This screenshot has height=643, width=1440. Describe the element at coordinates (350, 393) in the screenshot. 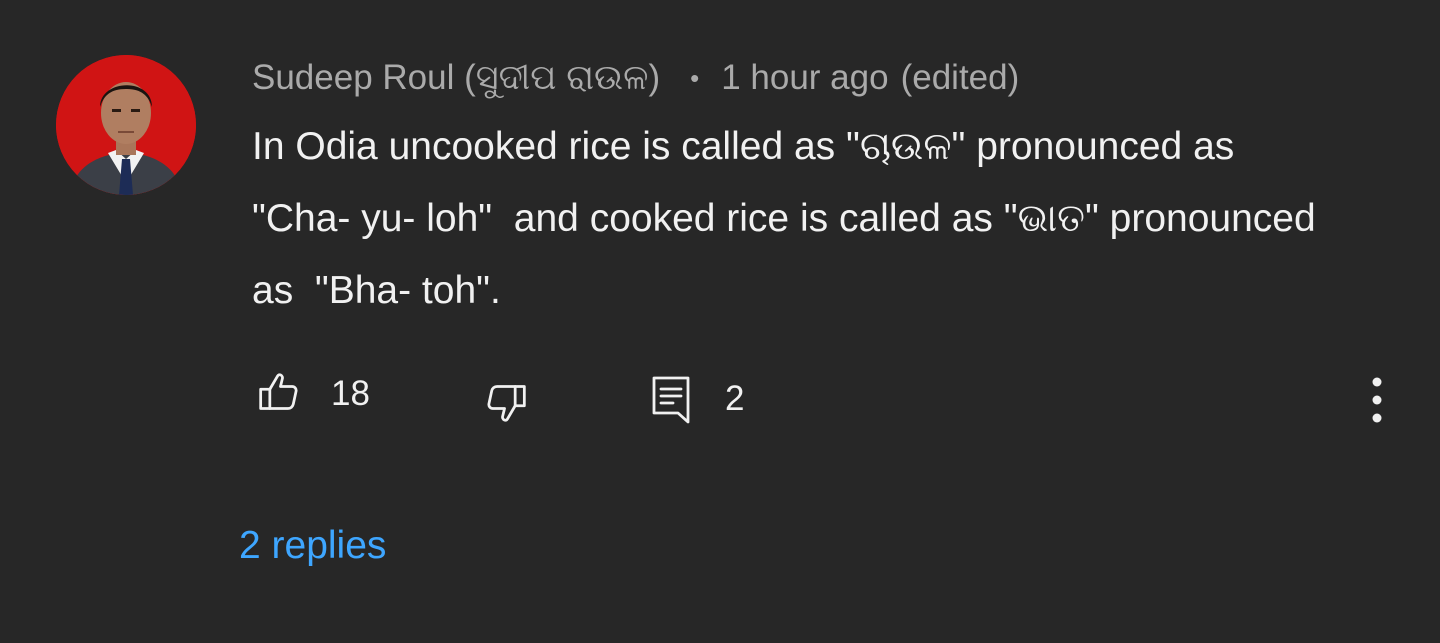

I see `like-count: 18` at that location.